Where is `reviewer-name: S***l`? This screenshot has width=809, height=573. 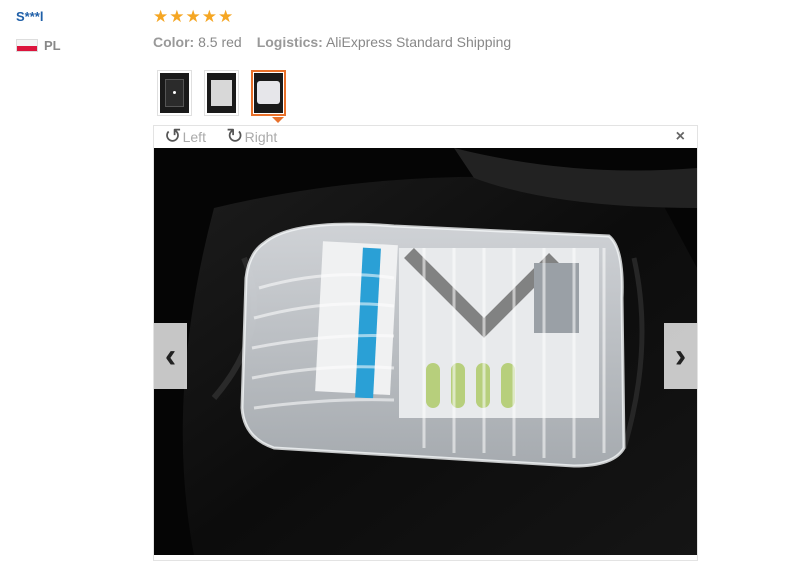
reviewer-name: S***l is located at coordinates (29, 16).